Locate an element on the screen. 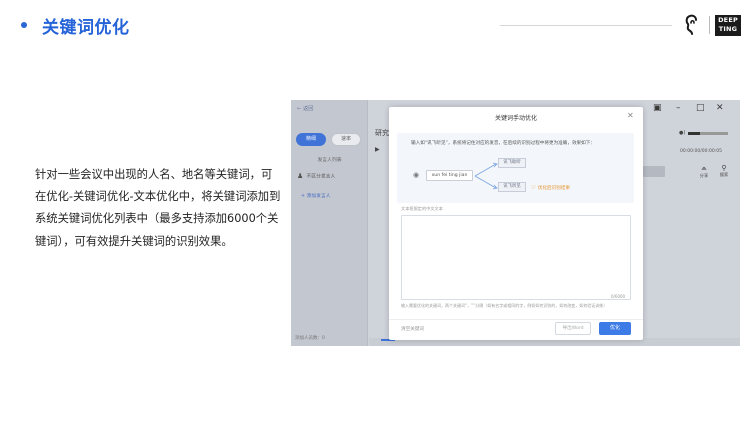  monitor-icon: ▣ is located at coordinates (657, 108).